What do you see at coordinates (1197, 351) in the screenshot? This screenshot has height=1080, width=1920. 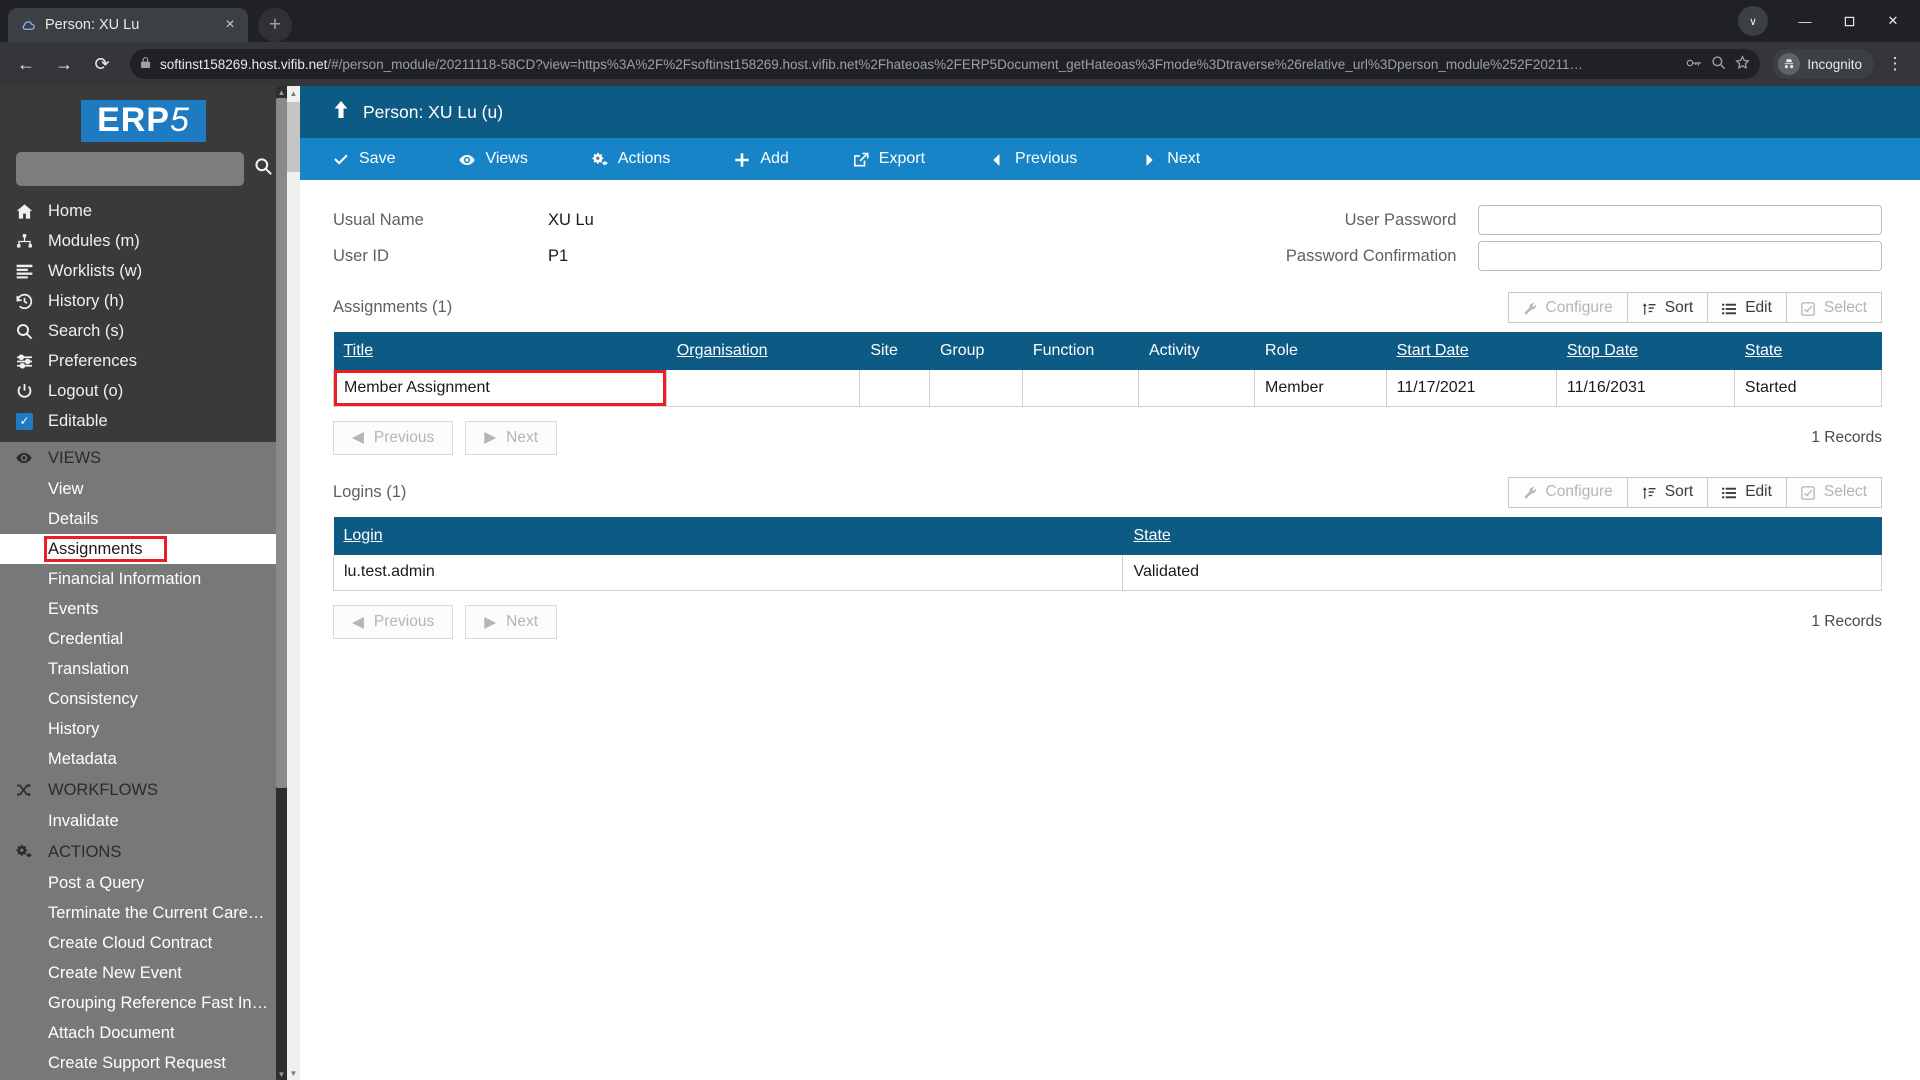 I see `column-header-activity: Activity` at bounding box center [1197, 351].